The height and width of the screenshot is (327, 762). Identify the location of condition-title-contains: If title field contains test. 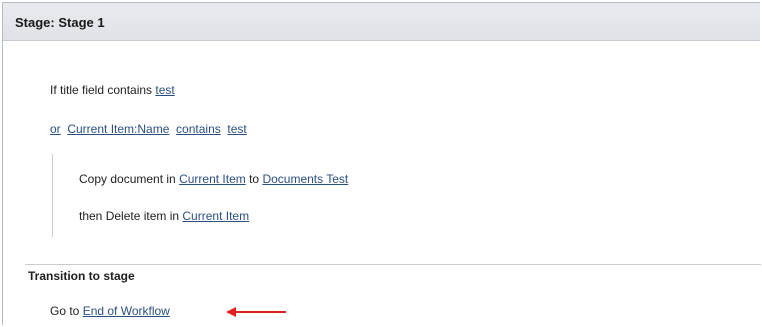
(112, 90).